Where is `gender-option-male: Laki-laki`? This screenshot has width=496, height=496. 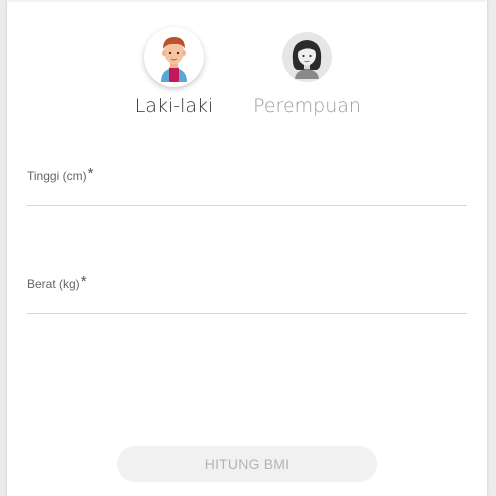 gender-option-male: Laki-laki is located at coordinates (174, 72).